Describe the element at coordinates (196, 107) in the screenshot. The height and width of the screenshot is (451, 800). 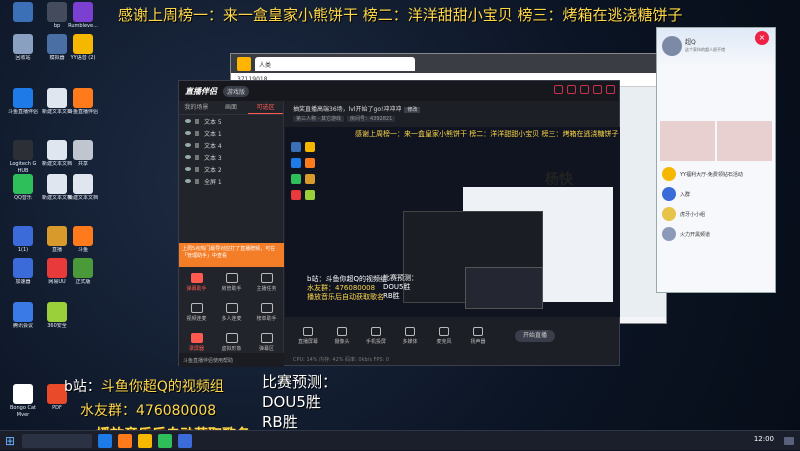
I see `scene-tab: 我的场景` at that location.